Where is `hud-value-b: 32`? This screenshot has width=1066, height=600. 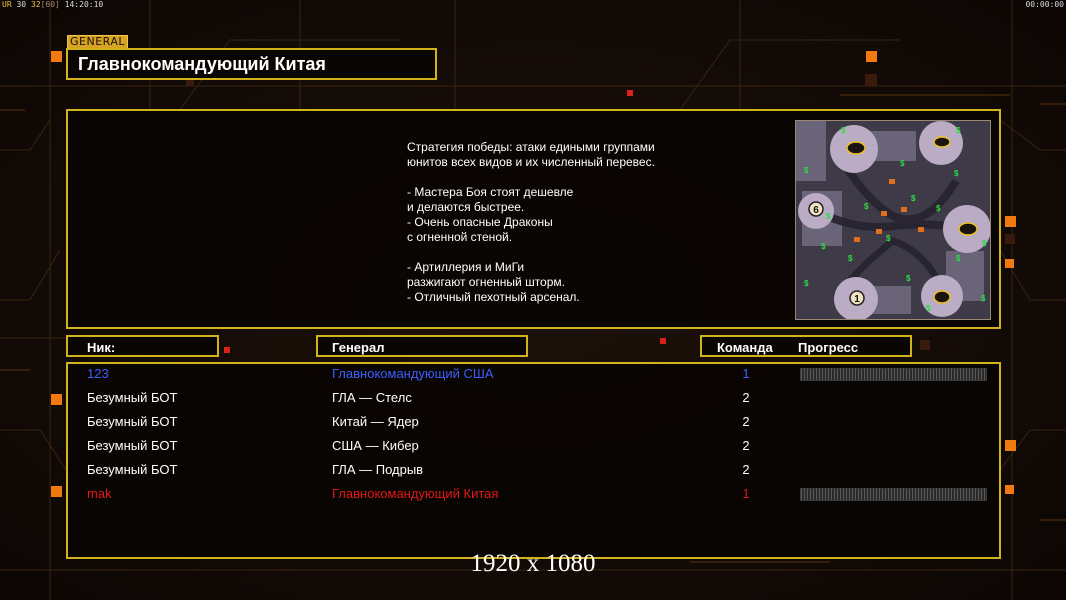 hud-value-b: 32 is located at coordinates (35, 4).